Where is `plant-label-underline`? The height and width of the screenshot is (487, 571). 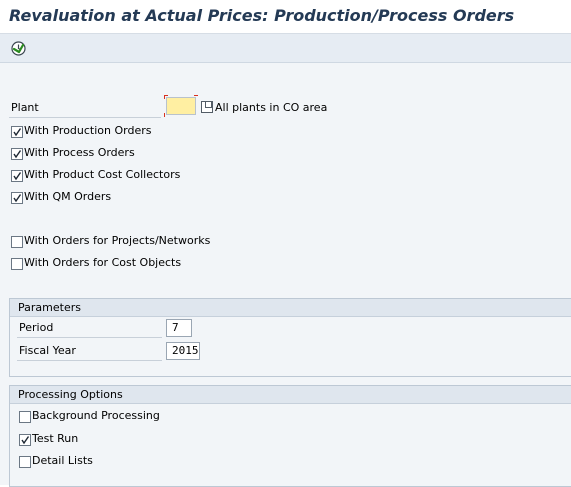 plant-label-underline is located at coordinates (85, 117).